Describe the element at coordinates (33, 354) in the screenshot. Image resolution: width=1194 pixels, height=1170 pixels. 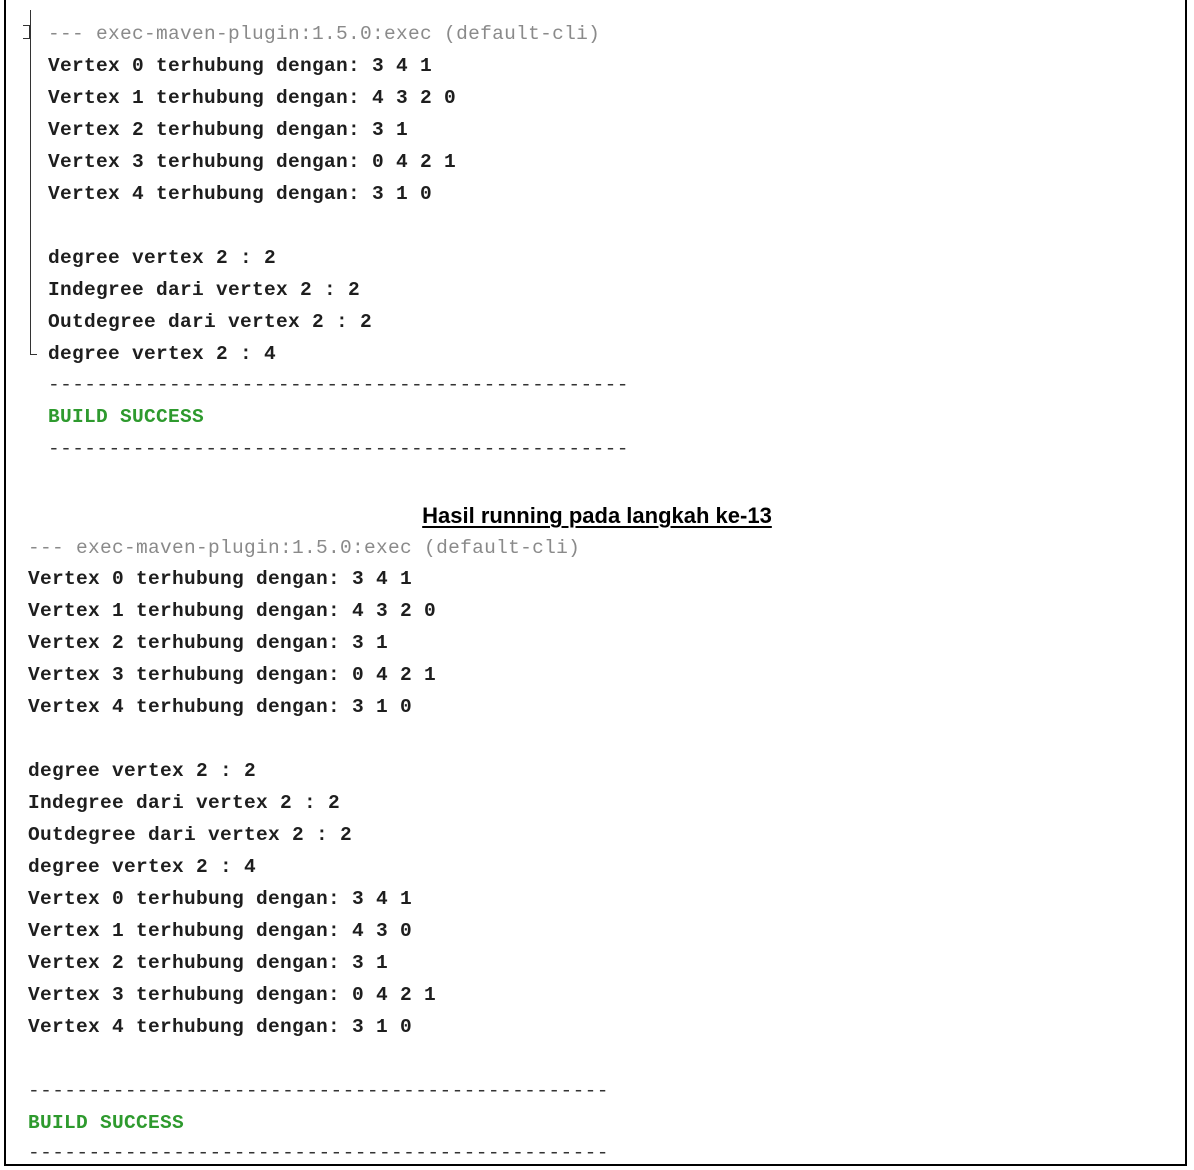
I see `fold-bracket-end` at that location.